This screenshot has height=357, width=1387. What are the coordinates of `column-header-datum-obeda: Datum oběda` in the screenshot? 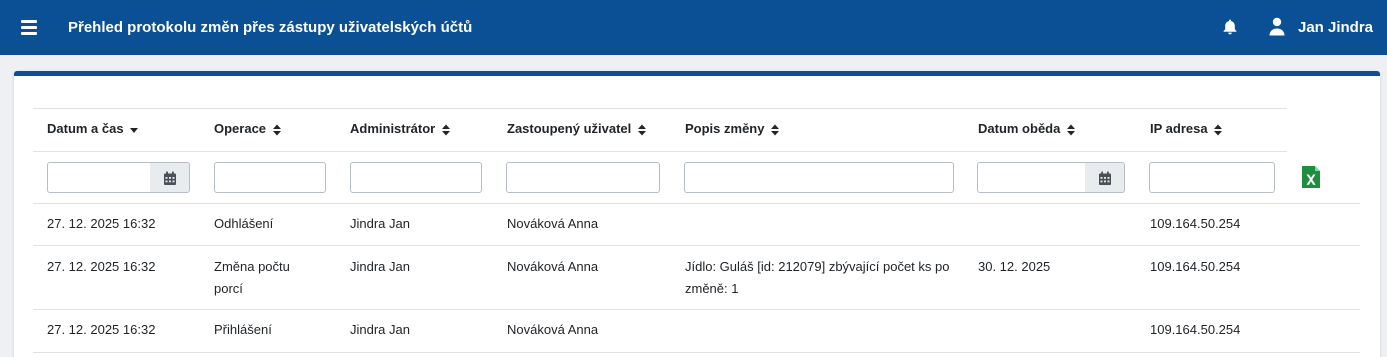 It's located at (1026, 128).